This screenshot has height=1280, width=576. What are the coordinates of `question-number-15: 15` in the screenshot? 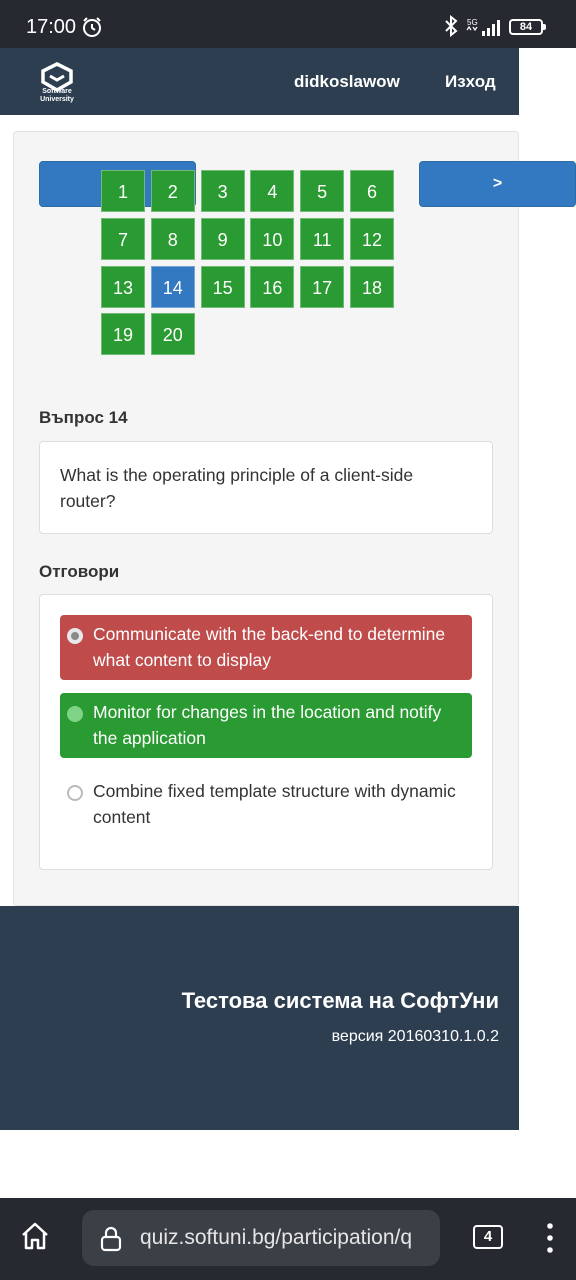 It's located at (222, 286).